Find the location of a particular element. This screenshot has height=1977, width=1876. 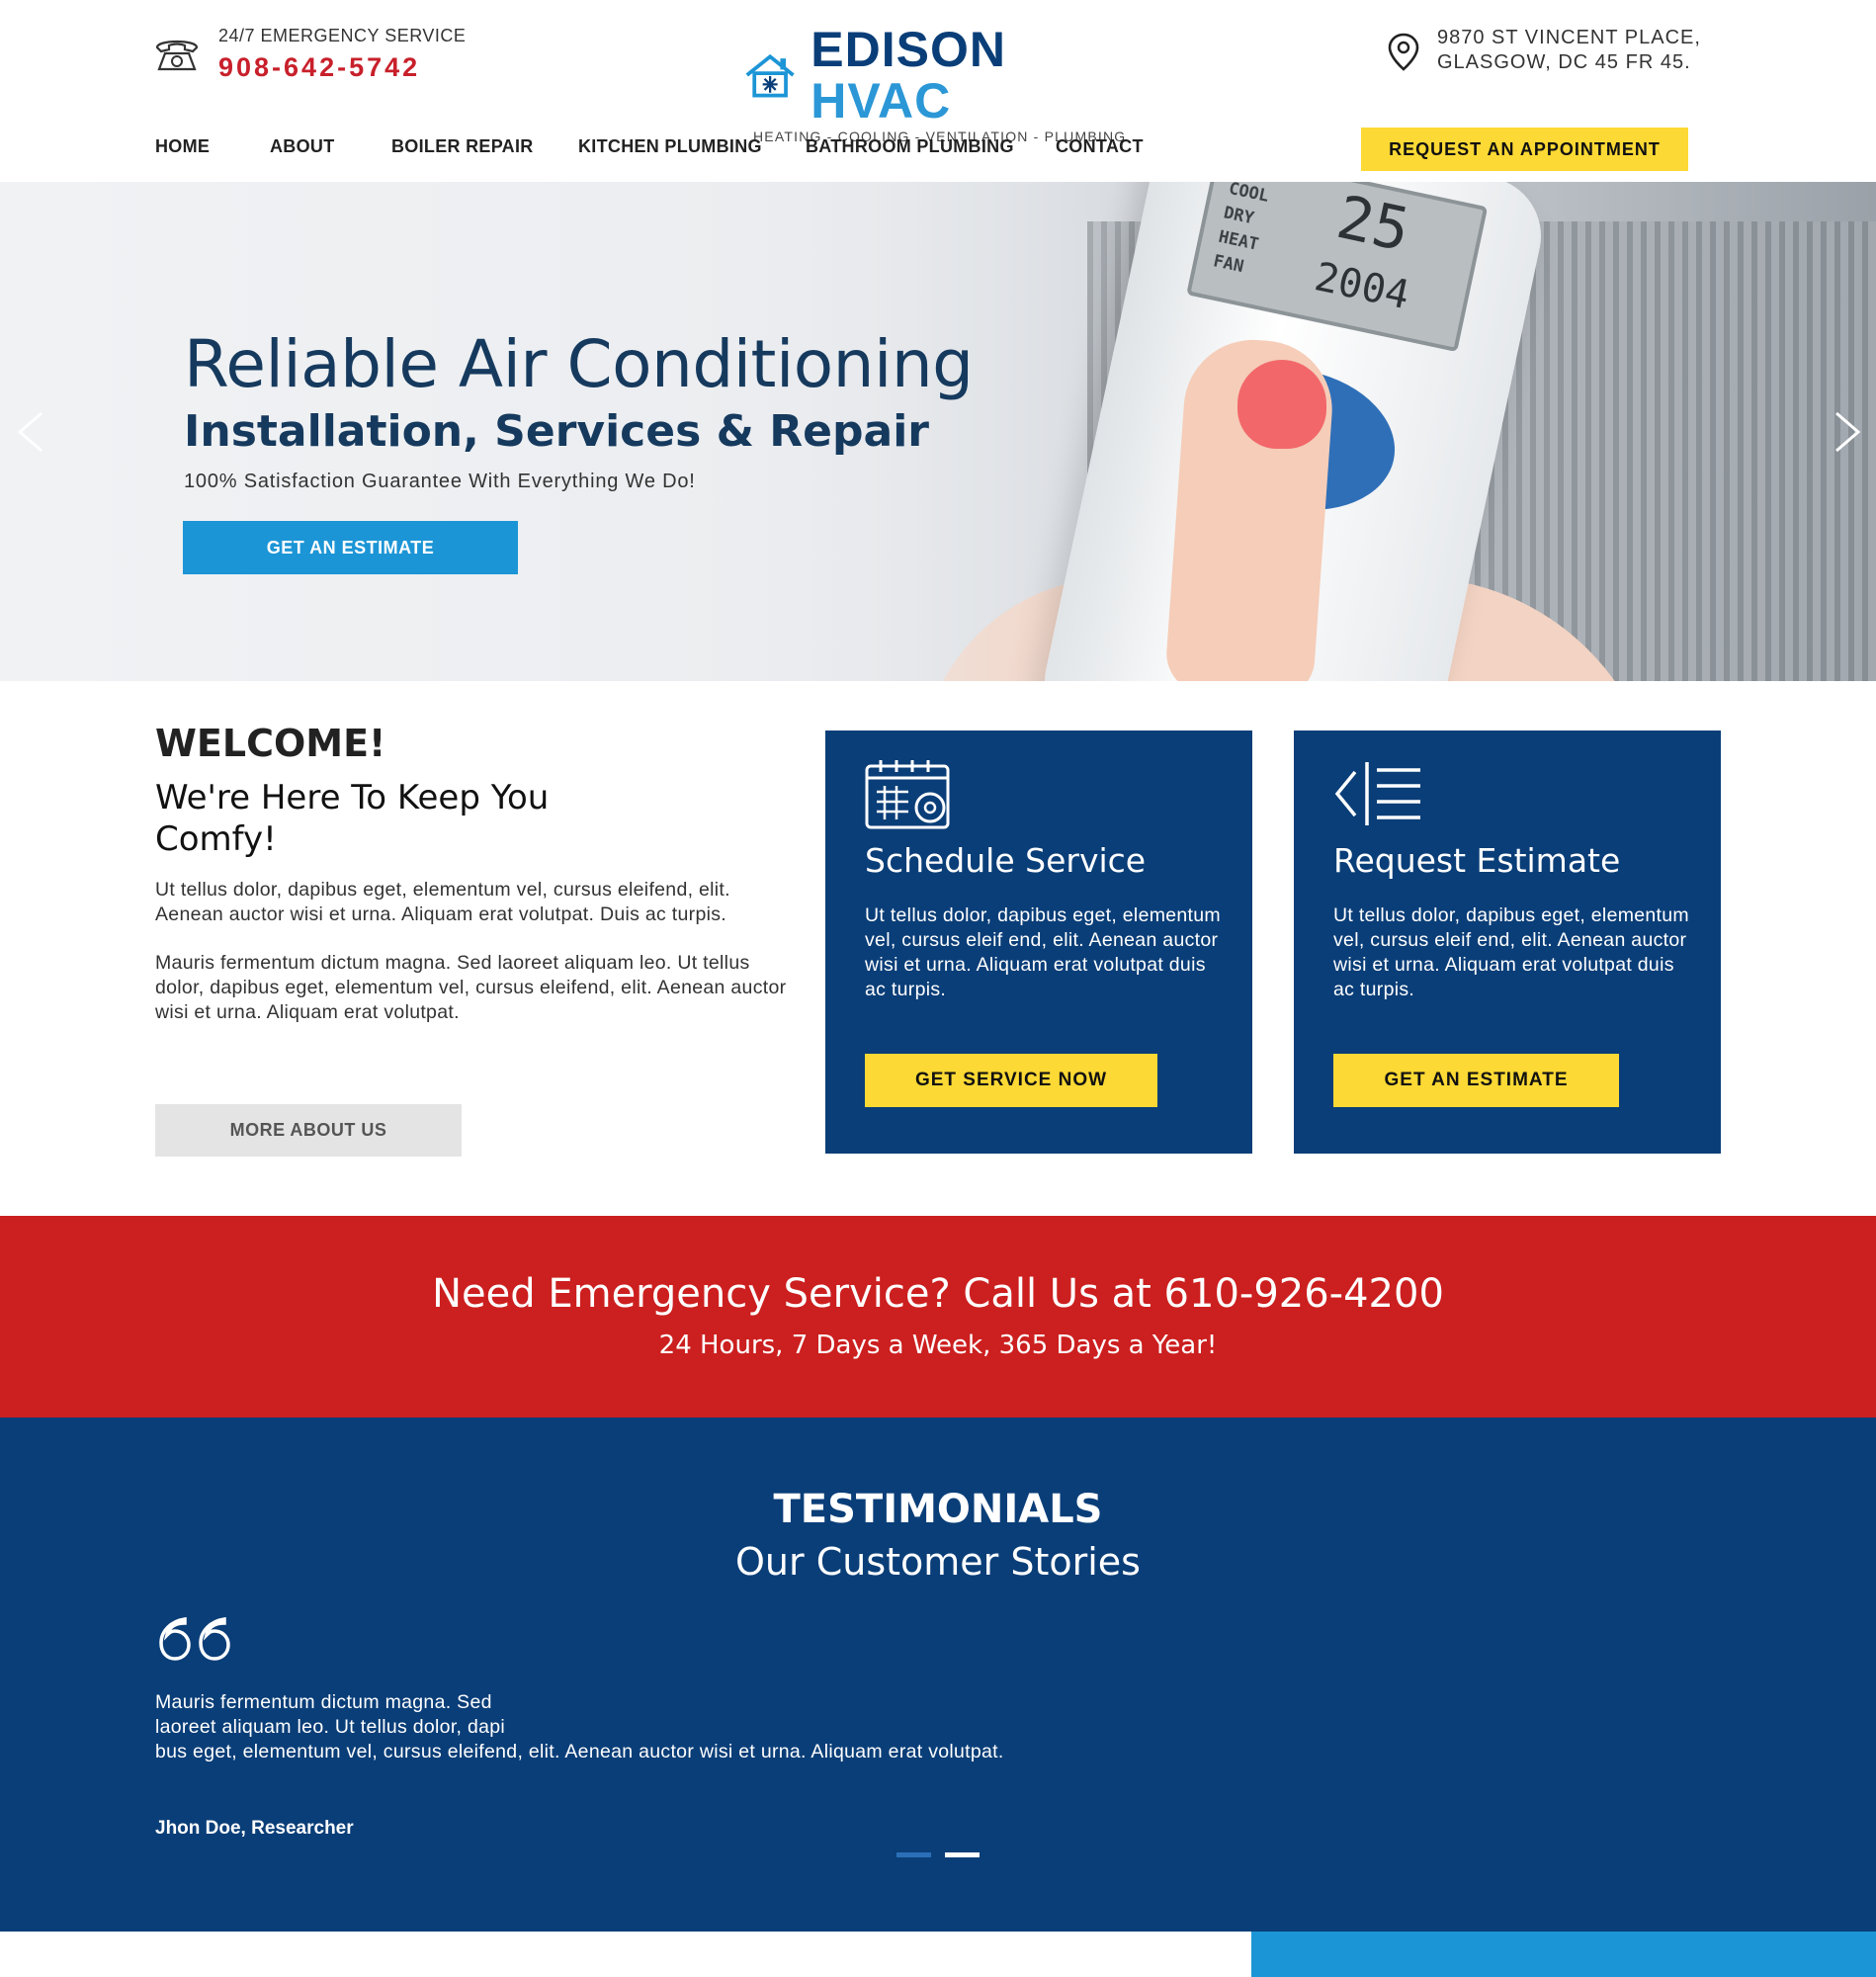

request-estimate-title: Request Estimate is located at coordinates (1477, 861).